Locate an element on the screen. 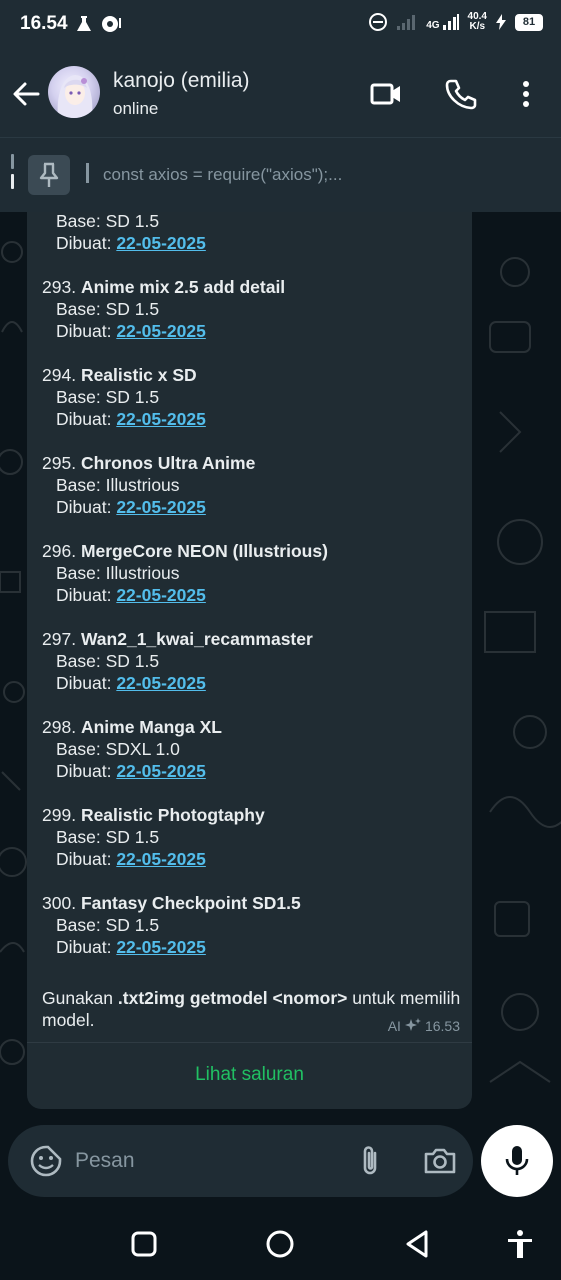  more-options-button is located at coordinates (526, 94).